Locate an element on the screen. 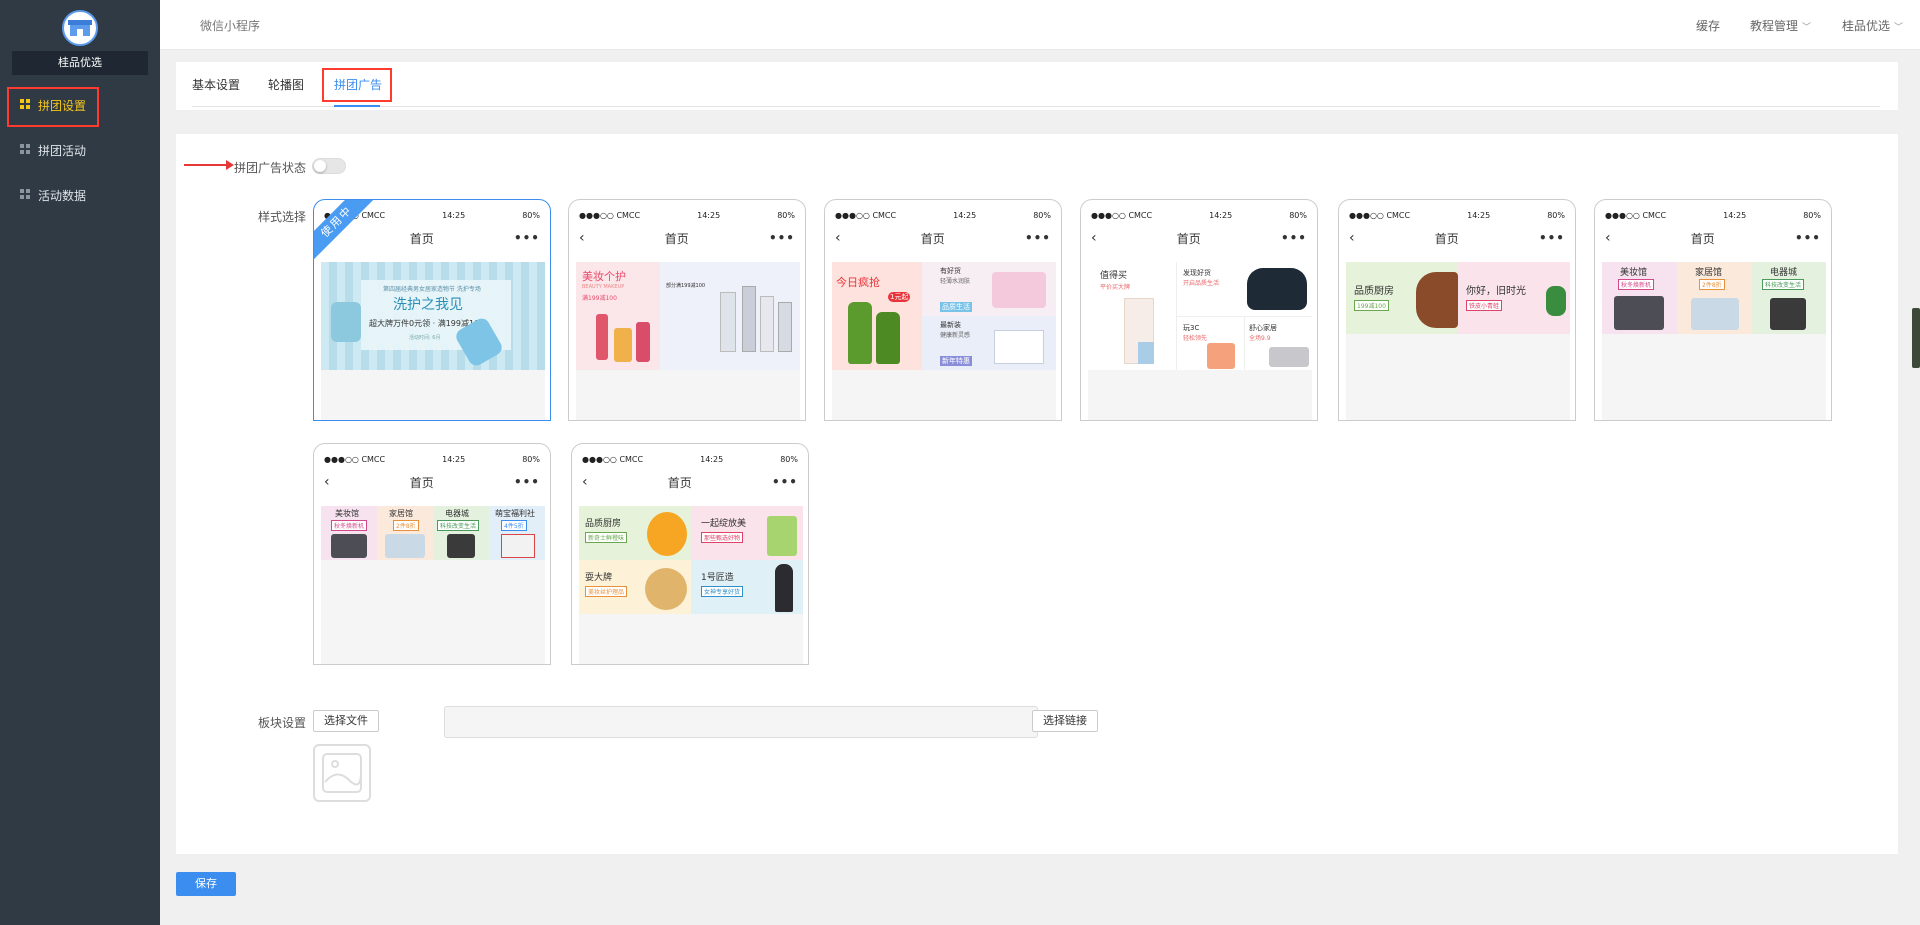  block-subtitle: 平价买大牌 is located at coordinates (1115, 287).